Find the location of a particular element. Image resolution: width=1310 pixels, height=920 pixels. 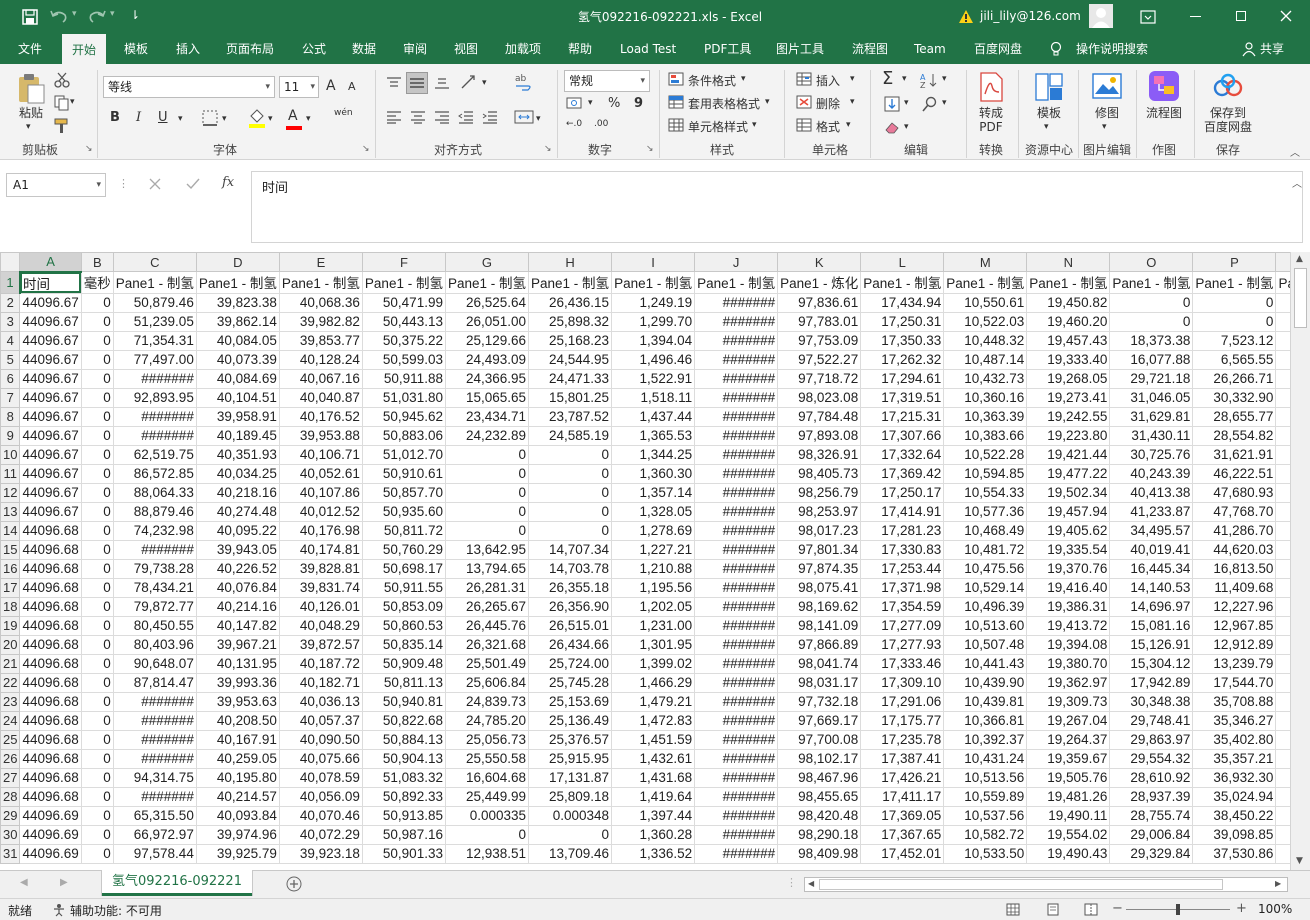

cell: 1,360.30 is located at coordinates (653, 473).